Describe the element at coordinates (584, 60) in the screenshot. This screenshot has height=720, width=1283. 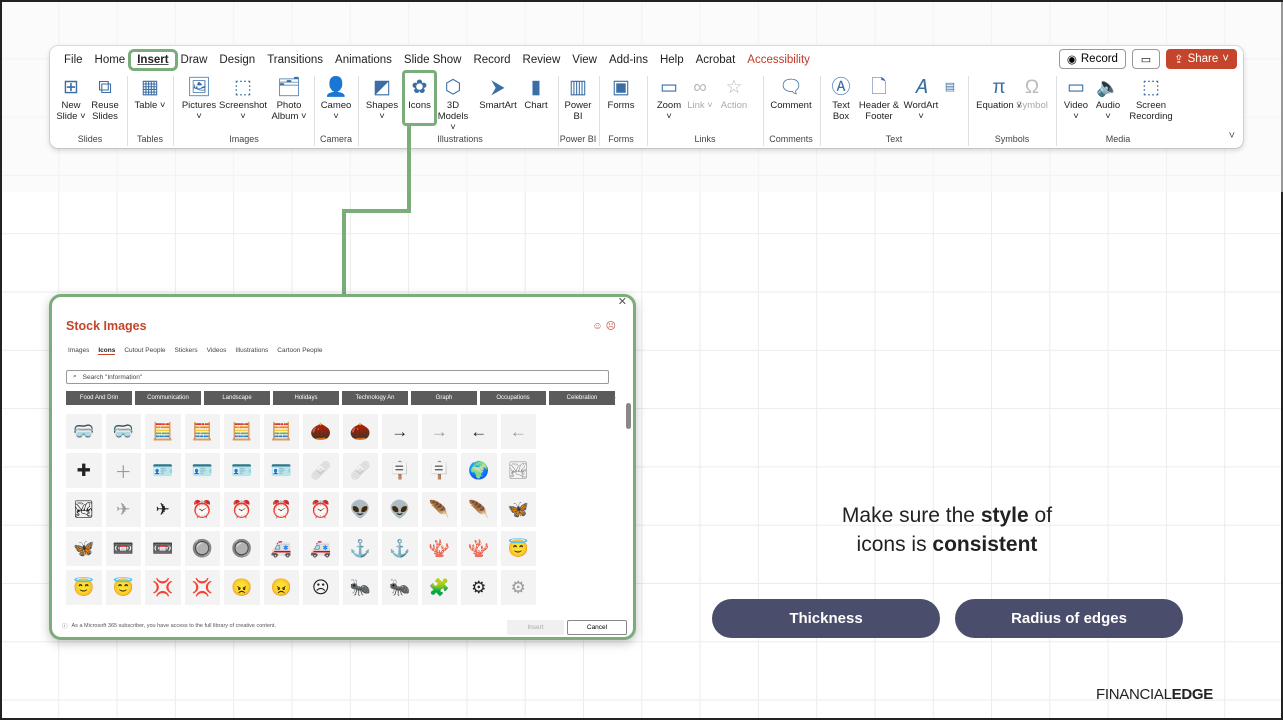
I see `tab-view: View` at that location.